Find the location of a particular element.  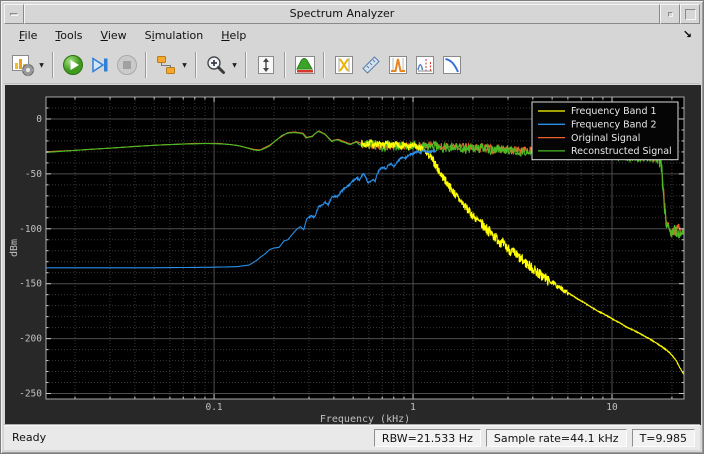

menu-help: Help is located at coordinates (233, 35).